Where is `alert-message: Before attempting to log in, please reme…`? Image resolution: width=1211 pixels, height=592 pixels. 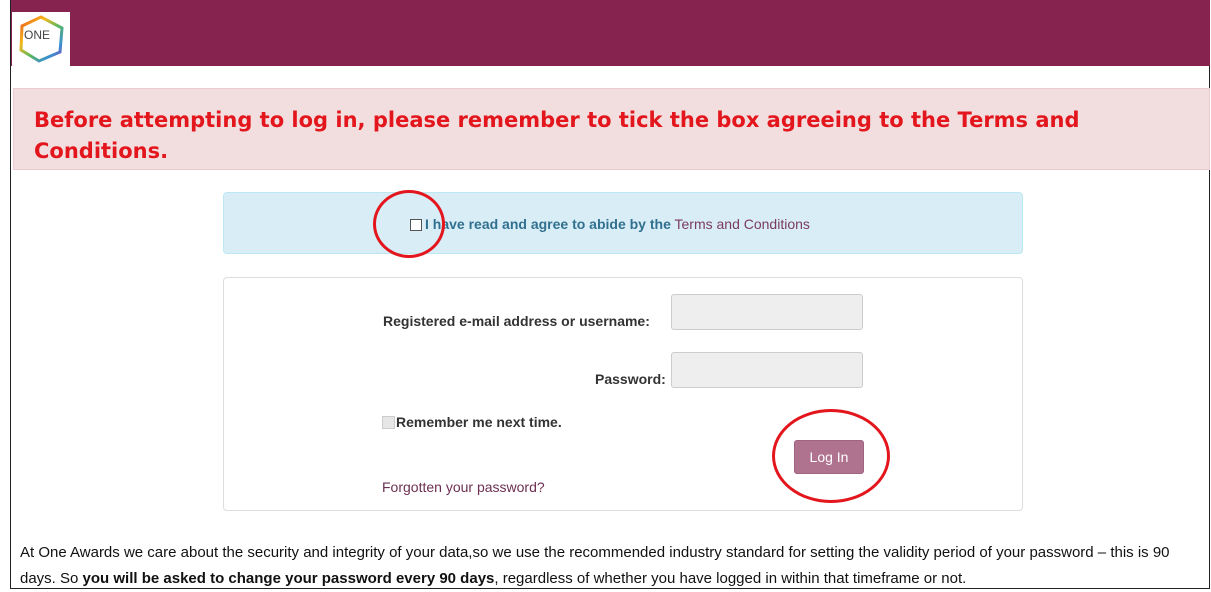 alert-message: Before attempting to log in, please reme… is located at coordinates (557, 135).